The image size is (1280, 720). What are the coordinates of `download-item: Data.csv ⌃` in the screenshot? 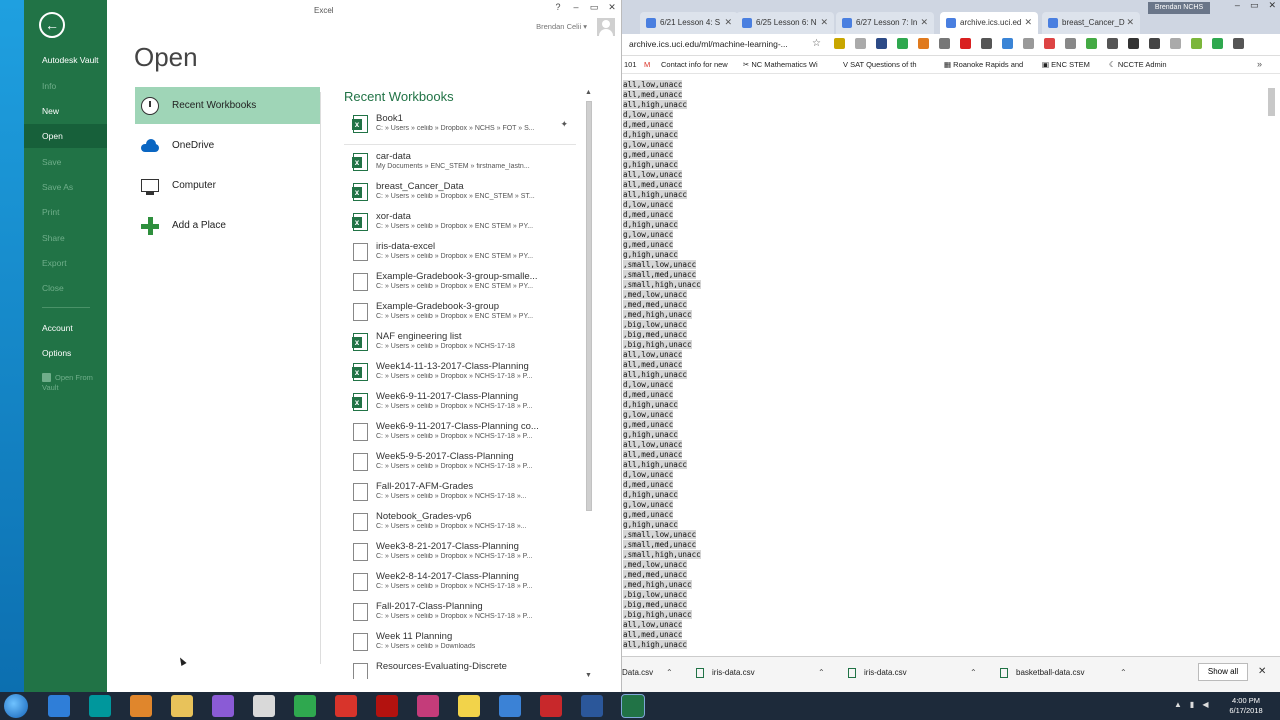 It's located at (647, 672).